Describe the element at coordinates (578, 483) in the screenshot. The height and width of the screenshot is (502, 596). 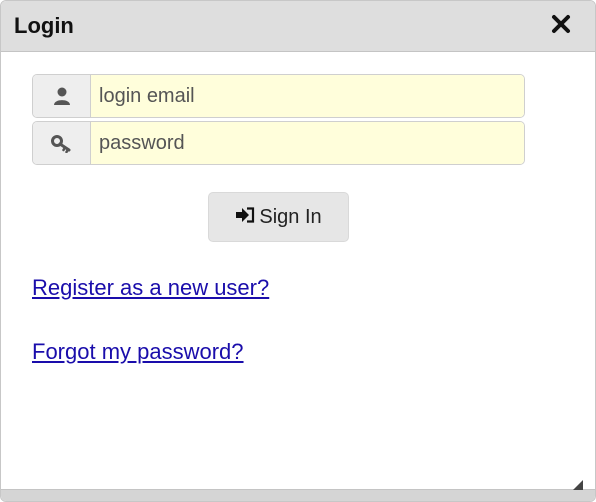
I see `resize-grip-icon` at that location.